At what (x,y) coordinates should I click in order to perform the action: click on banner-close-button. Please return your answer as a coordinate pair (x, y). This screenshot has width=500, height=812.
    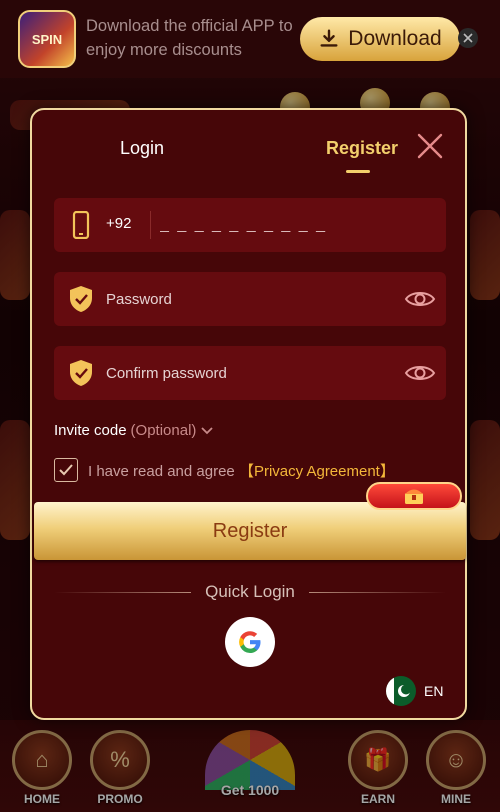
    Looking at the image, I should click on (468, 38).